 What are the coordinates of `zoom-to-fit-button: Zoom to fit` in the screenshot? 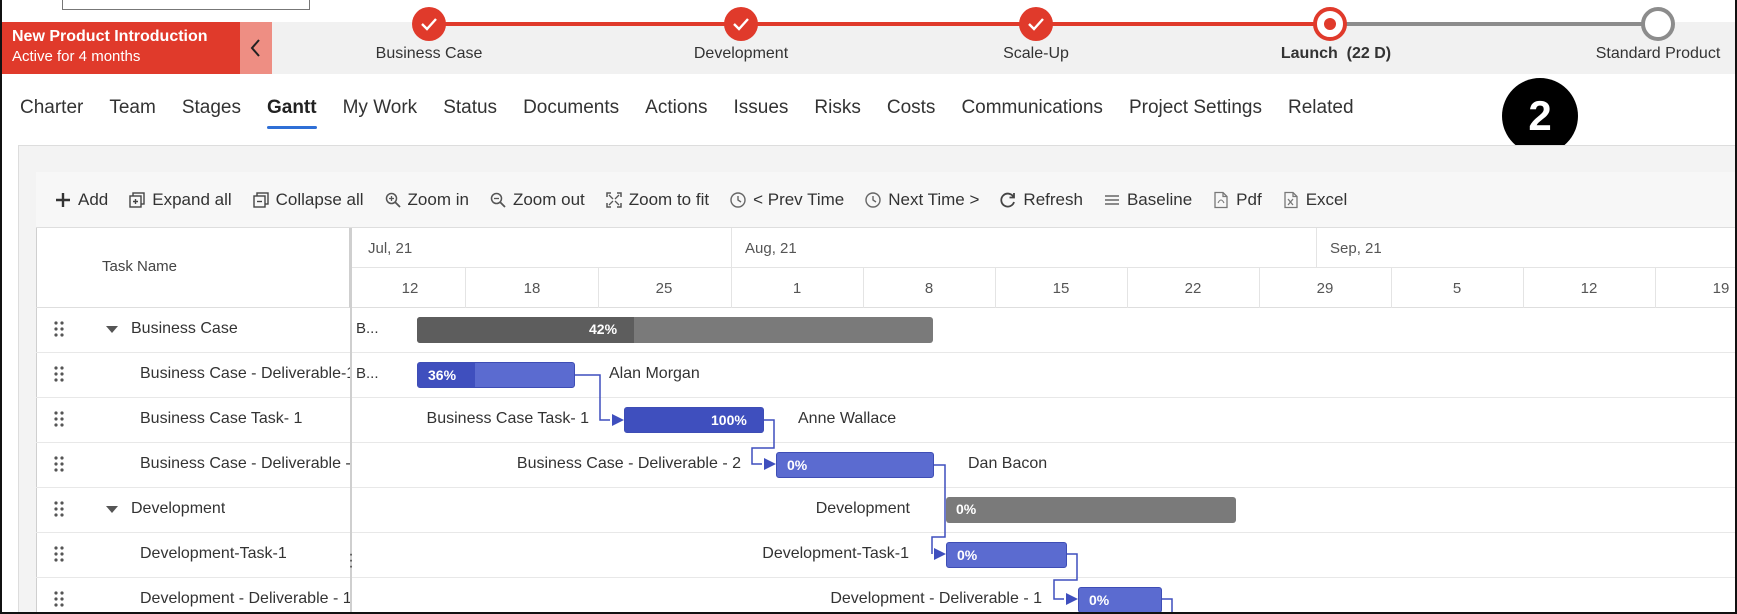 It's located at (657, 200).